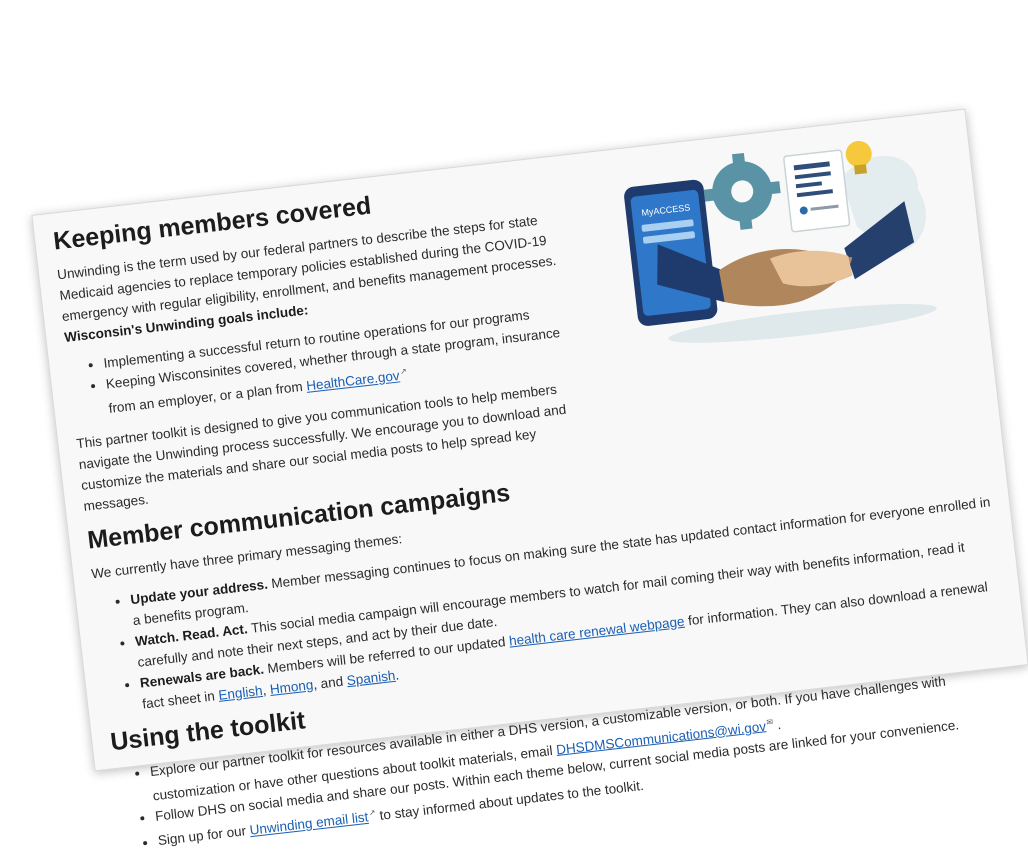 The height and width of the screenshot is (867, 1028). Describe the element at coordinates (291, 687) in the screenshot. I see `hmong-fact-sheet-link: Hmong` at that location.